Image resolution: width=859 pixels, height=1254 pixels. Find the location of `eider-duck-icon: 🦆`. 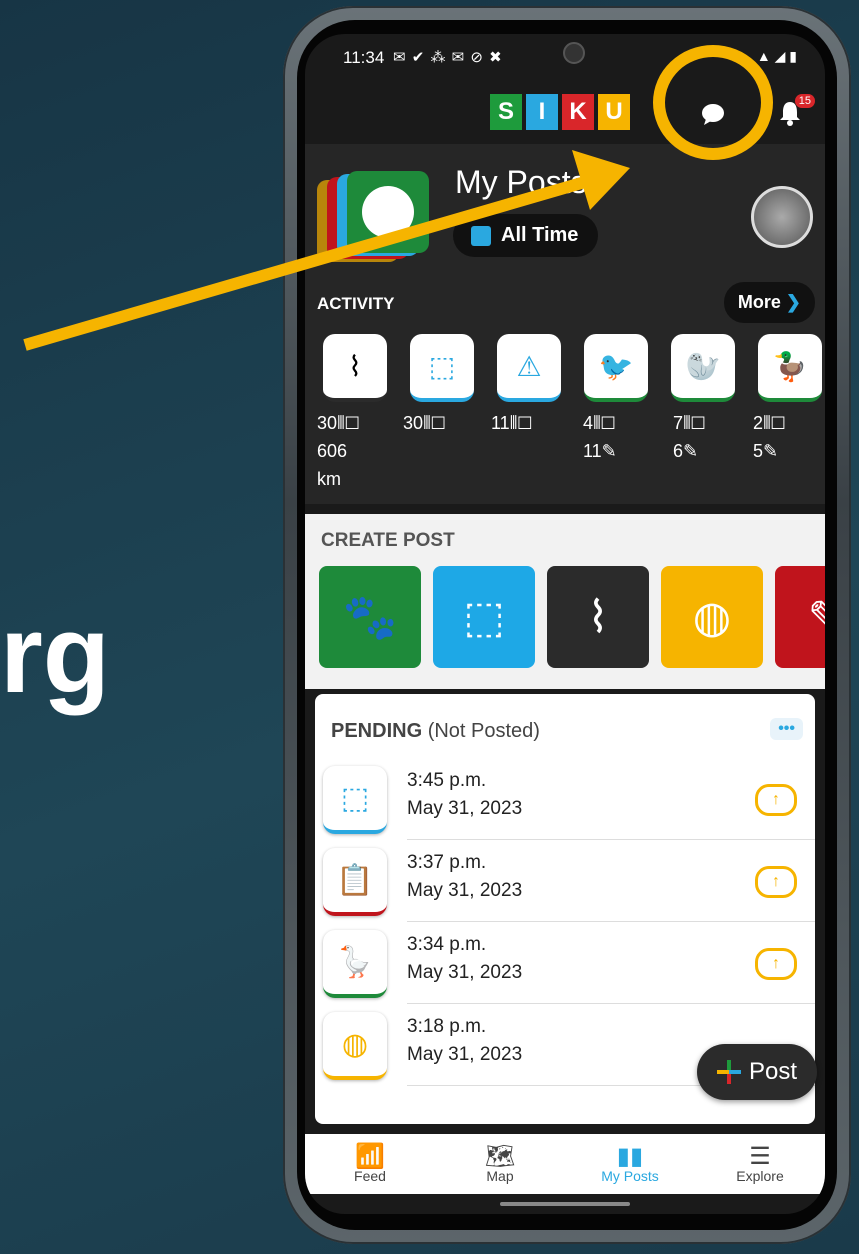

eider-duck-icon: 🦆 is located at coordinates (790, 366).